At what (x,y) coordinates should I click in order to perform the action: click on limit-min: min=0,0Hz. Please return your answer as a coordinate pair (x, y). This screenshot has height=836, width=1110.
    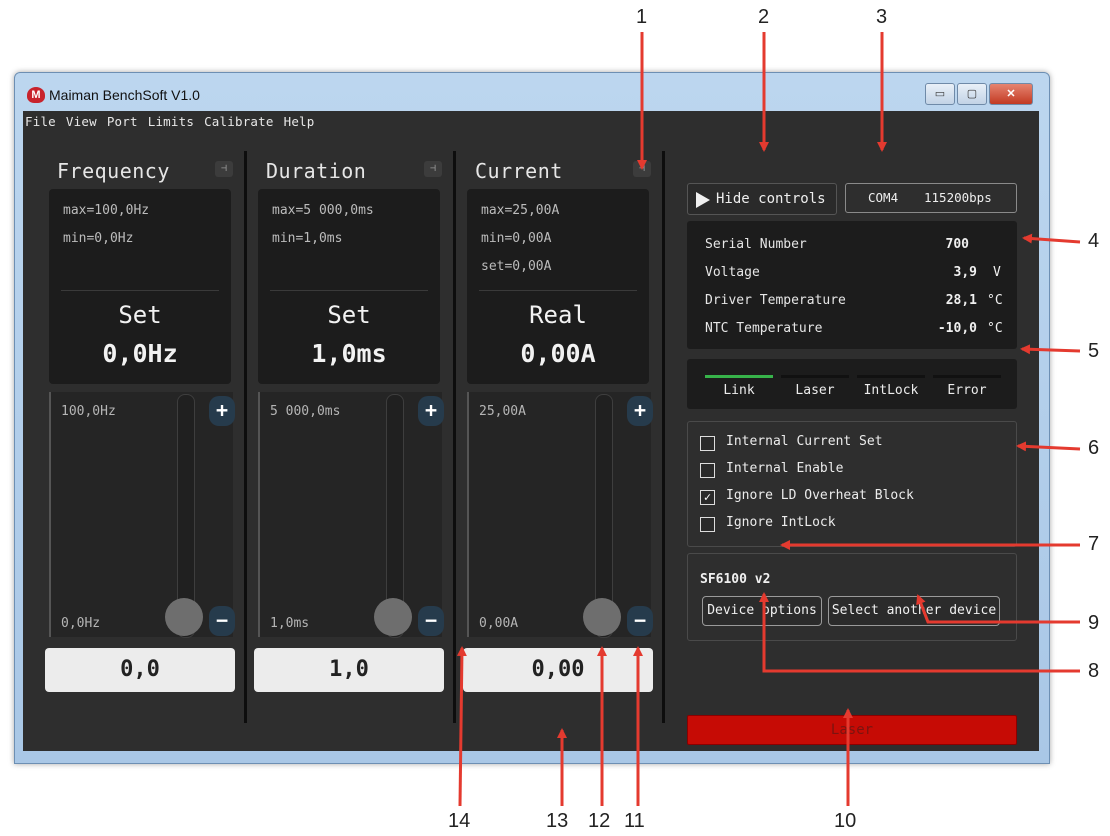
    Looking at the image, I should click on (98, 238).